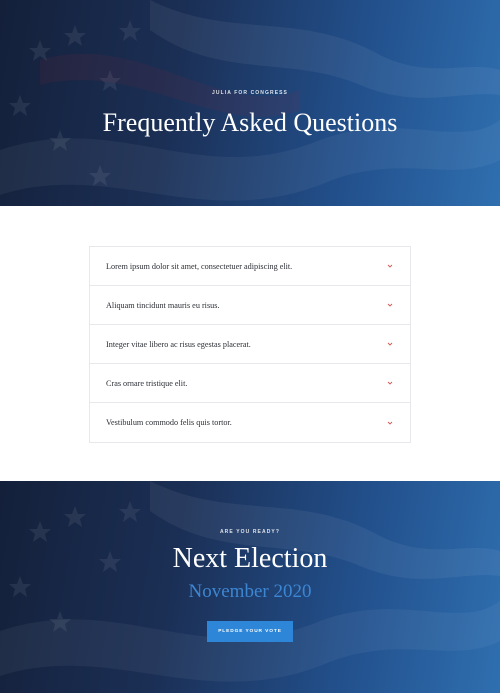 The width and height of the screenshot is (500, 693). What do you see at coordinates (249, 93) in the screenshot?
I see `hero-eyebrow: JULIA FOR CONGRESS` at bounding box center [249, 93].